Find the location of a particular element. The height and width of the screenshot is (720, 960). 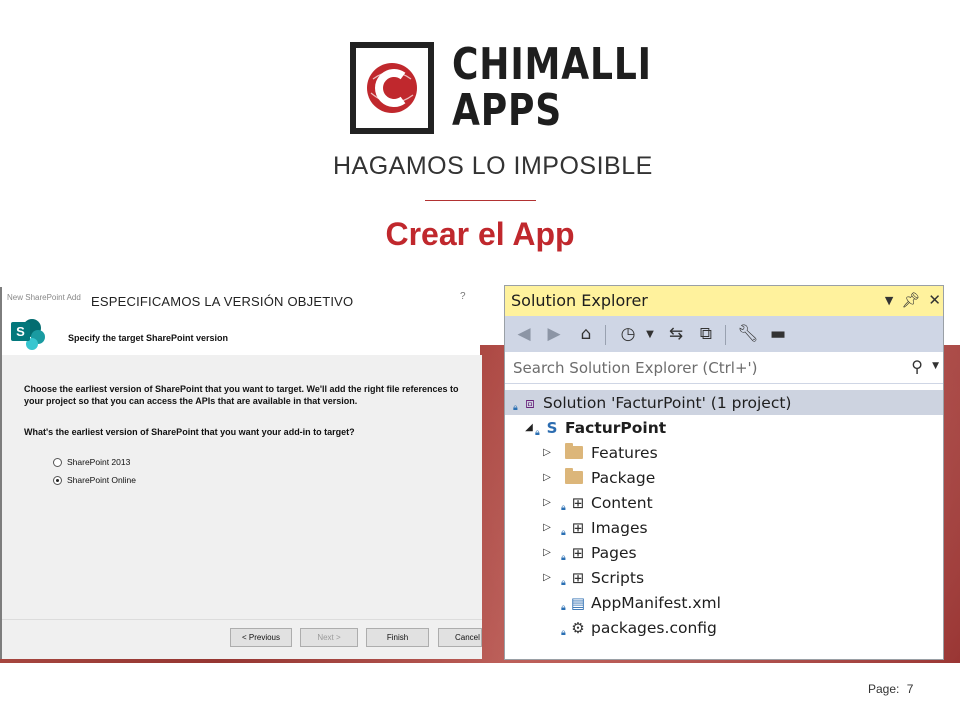

tree-item-label: Solution 'FacturPoint' (1 project) is located at coordinates (667, 402).